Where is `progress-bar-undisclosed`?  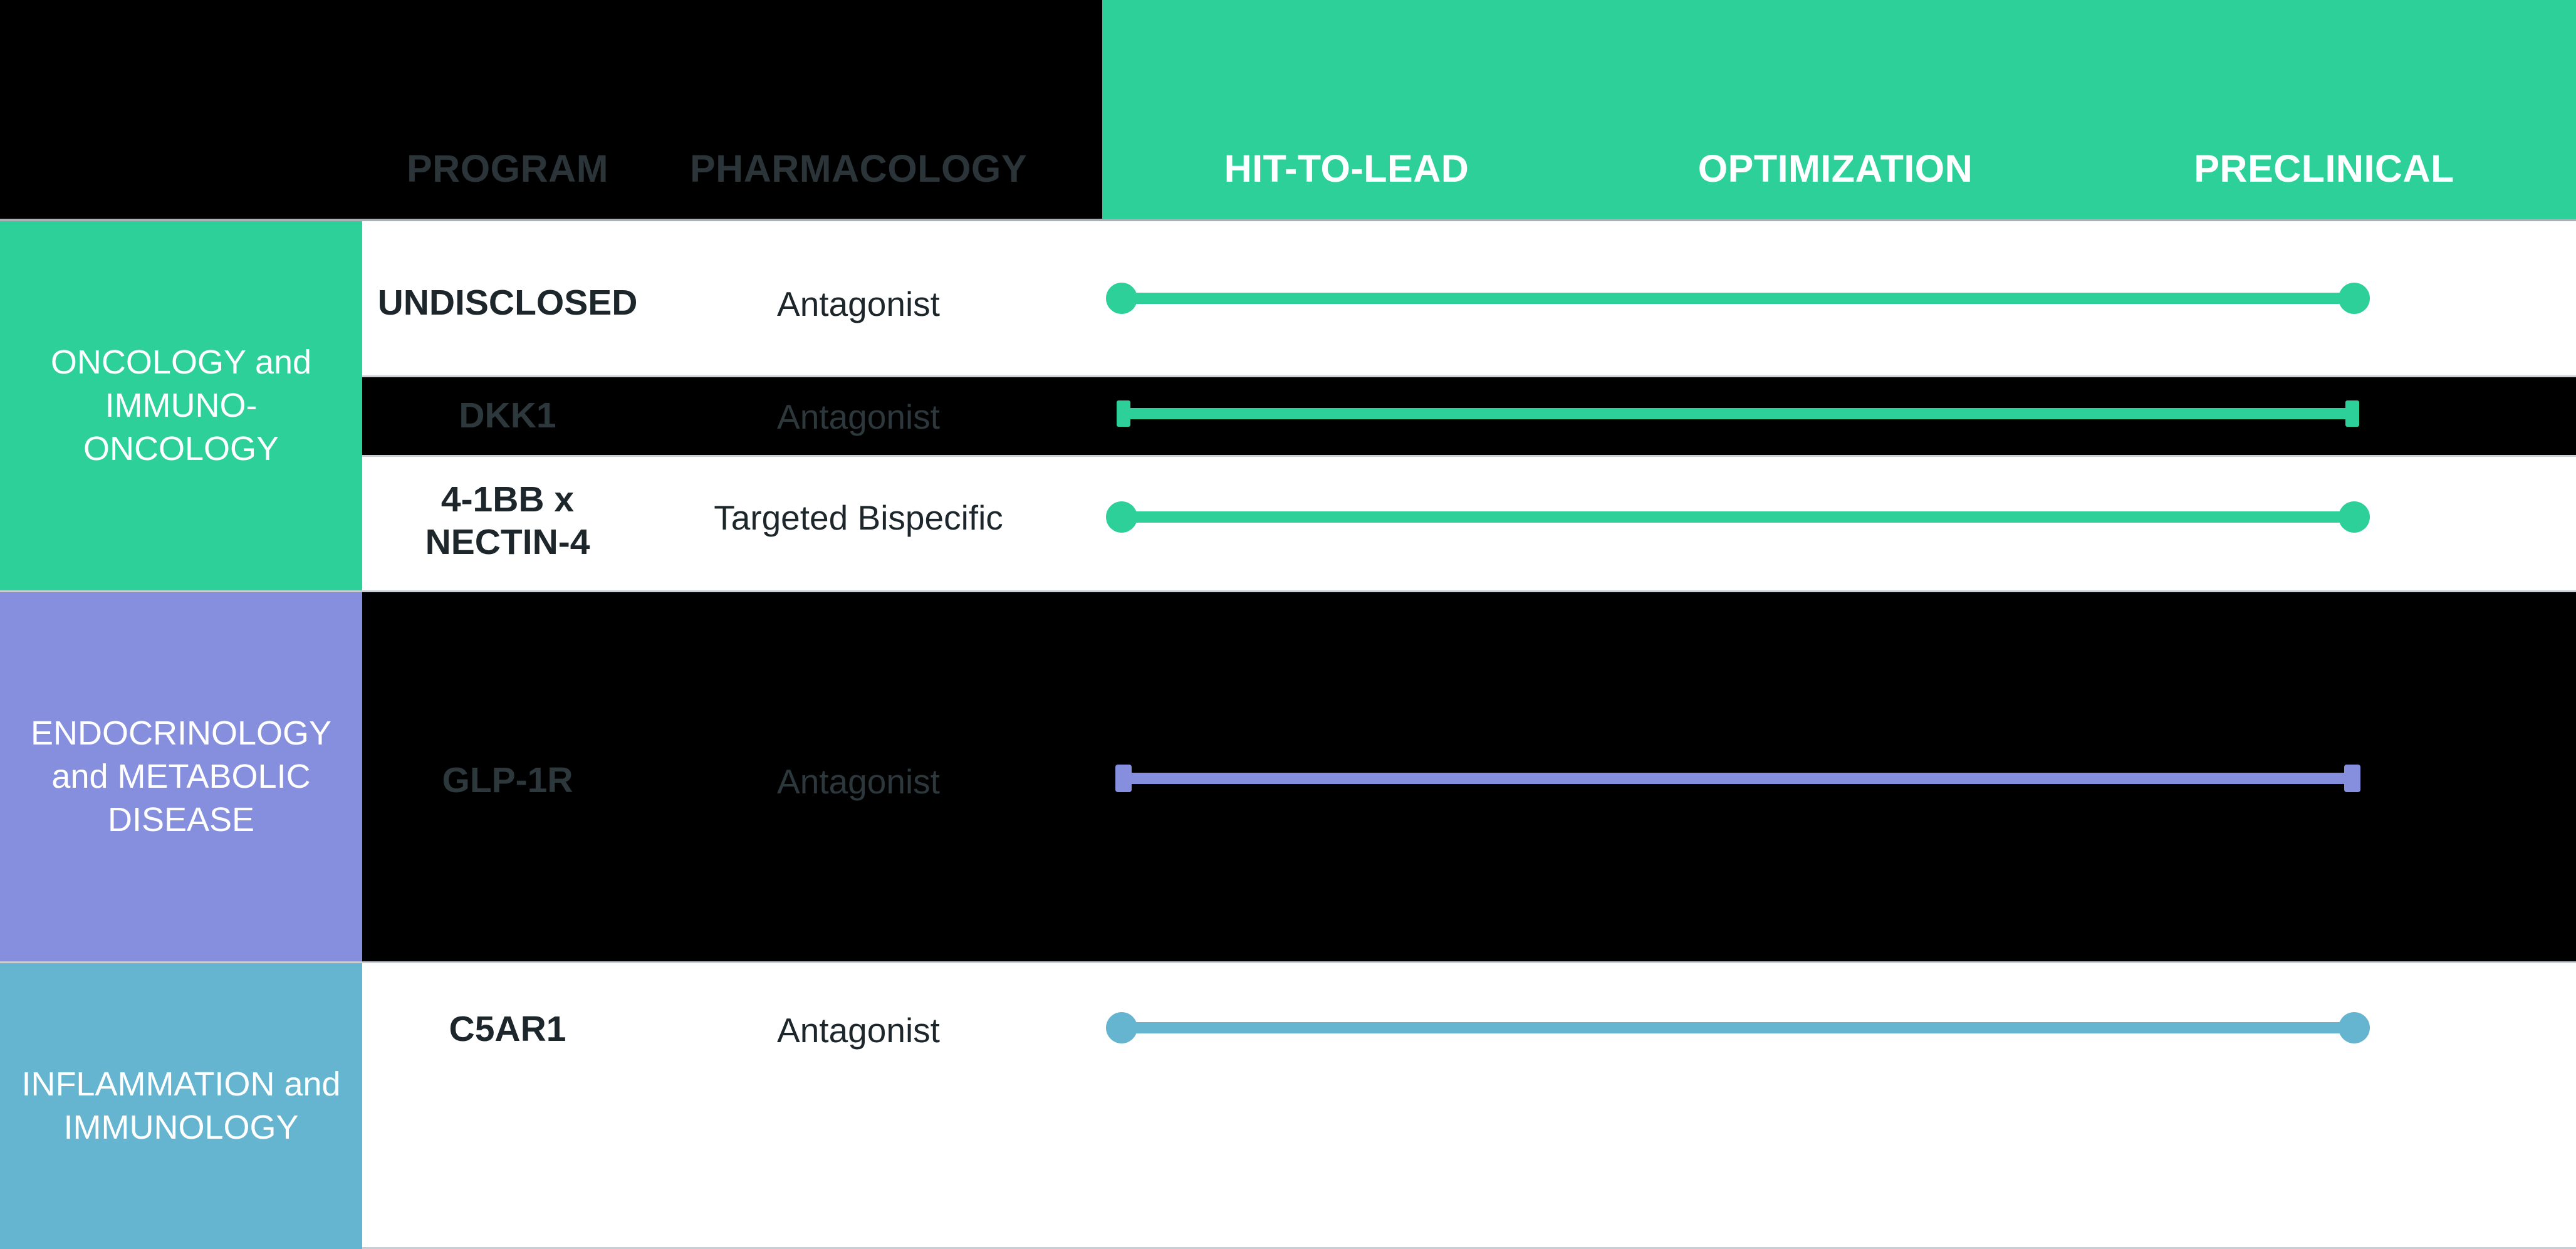 progress-bar-undisclosed is located at coordinates (1738, 298).